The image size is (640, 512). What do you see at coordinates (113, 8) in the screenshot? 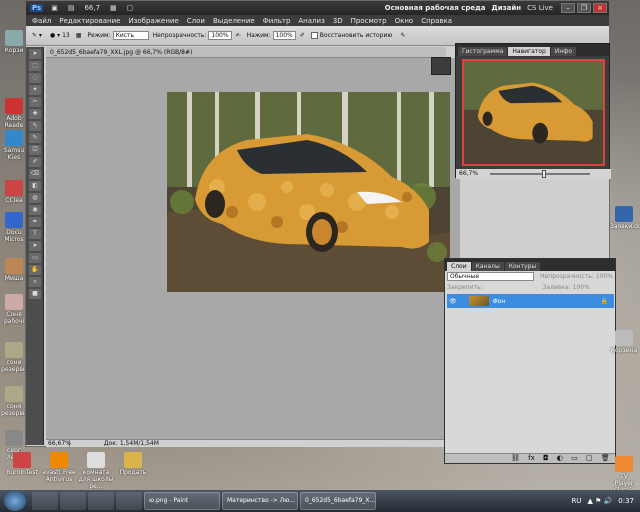
I see `arrange-icon: ▦` at bounding box center [113, 8].